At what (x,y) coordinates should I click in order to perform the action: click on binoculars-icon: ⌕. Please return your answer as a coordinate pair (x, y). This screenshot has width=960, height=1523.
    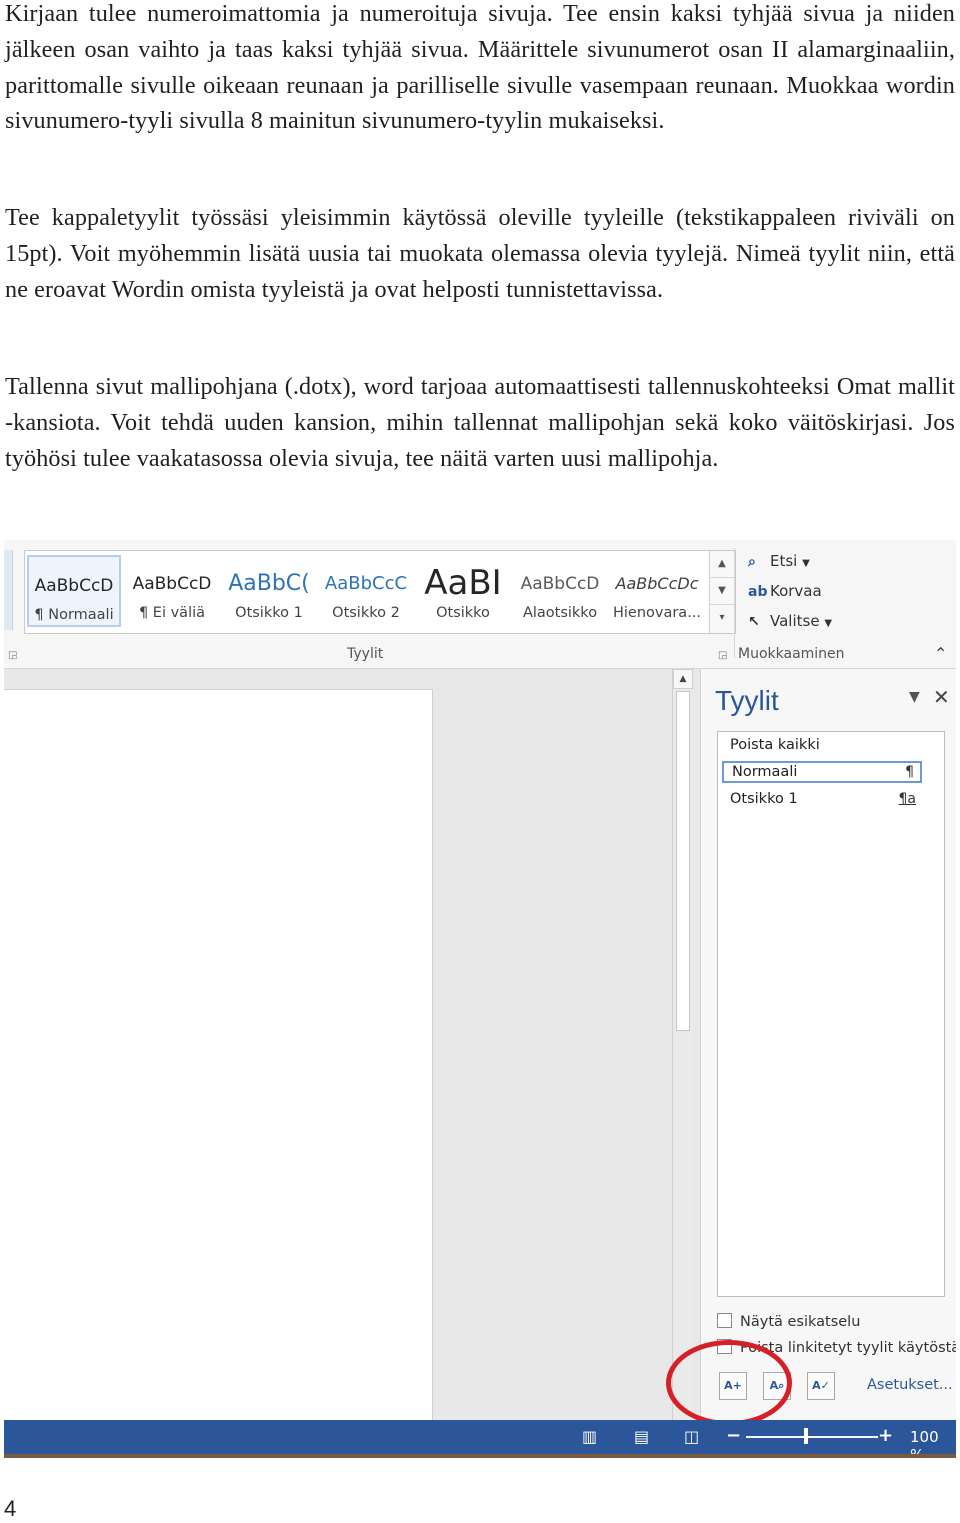
    Looking at the image, I should click on (752, 562).